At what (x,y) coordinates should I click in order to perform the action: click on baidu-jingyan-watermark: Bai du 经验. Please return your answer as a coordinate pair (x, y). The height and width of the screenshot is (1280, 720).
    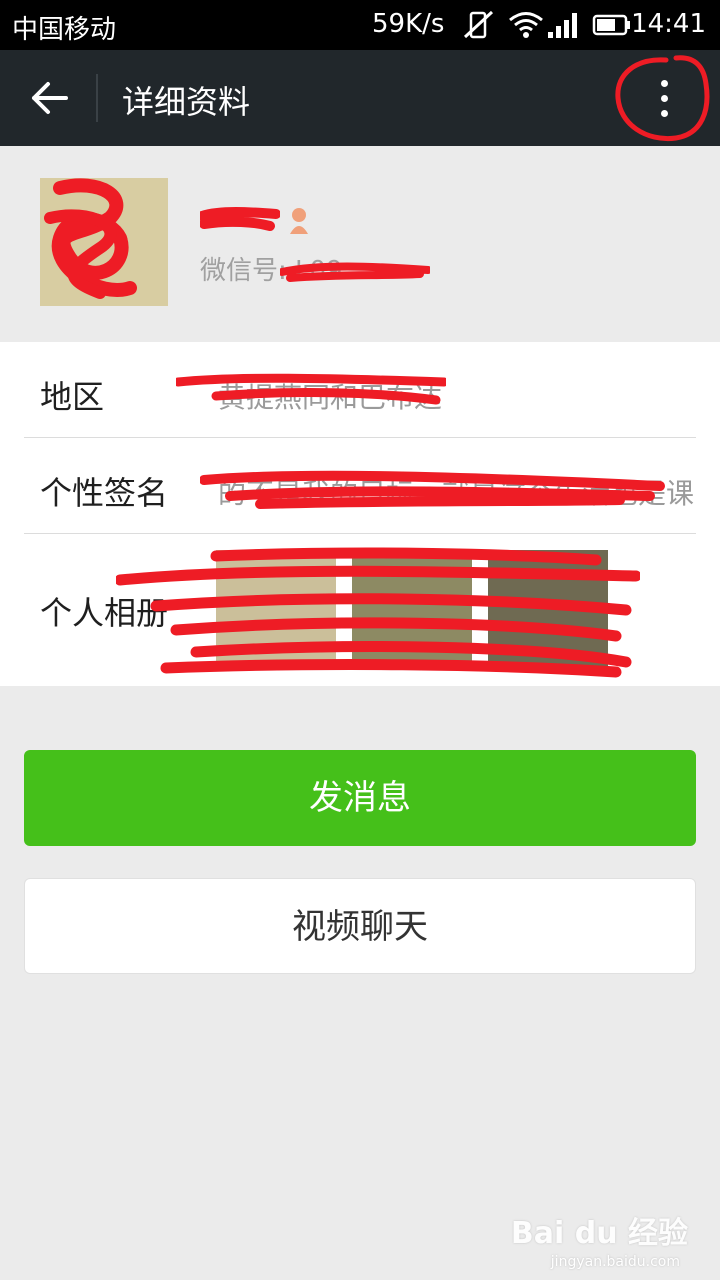
    Looking at the image, I should click on (599, 1233).